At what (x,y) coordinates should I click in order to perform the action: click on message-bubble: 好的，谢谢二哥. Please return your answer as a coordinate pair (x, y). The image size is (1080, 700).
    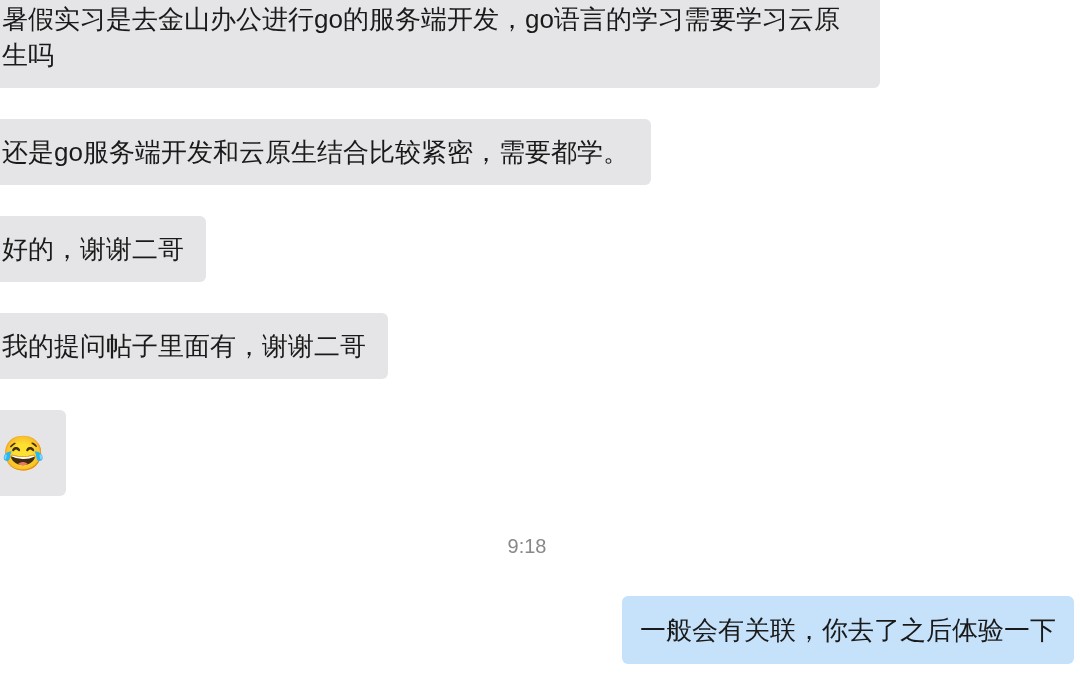
    Looking at the image, I should click on (103, 249).